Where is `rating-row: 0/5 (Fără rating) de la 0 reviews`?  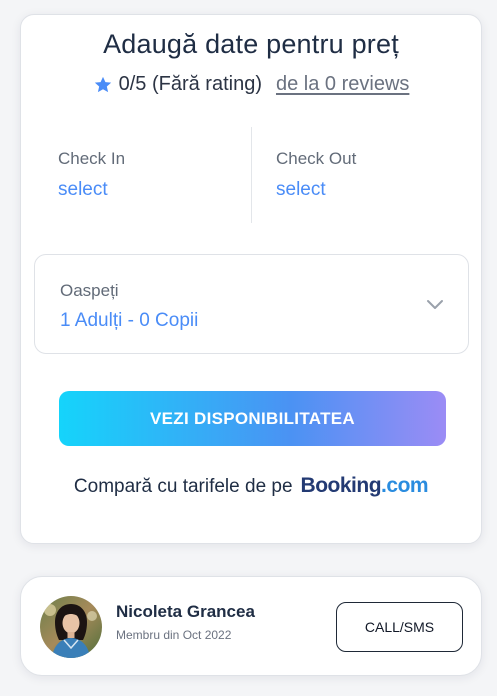 rating-row: 0/5 (Fără rating) de la 0 reviews is located at coordinates (251, 84).